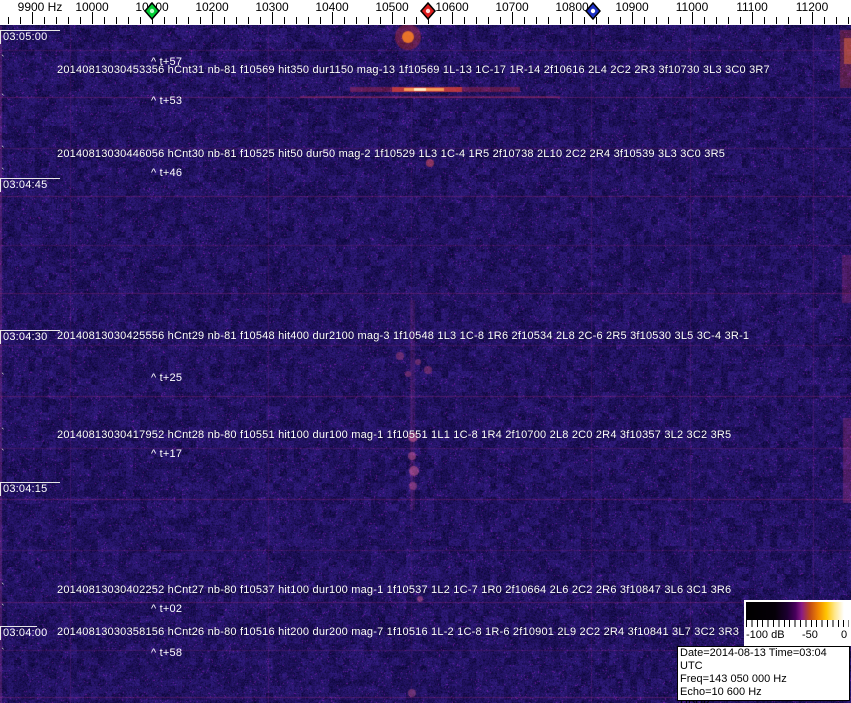 This screenshot has height=703, width=851. I want to click on green-diamond-marker, so click(152, 13).